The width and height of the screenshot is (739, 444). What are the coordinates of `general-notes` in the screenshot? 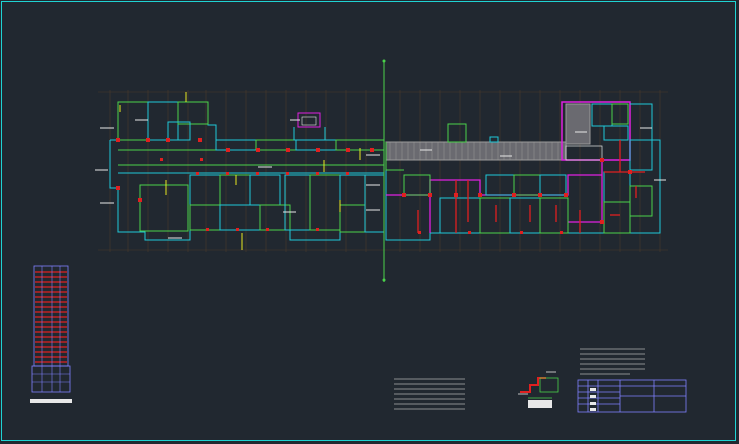 It's located at (429, 394).